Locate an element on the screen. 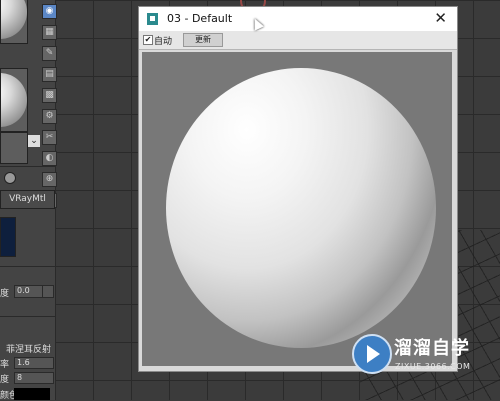 The width and height of the screenshot is (500, 401). window-title: 03 - Default is located at coordinates (200, 18).